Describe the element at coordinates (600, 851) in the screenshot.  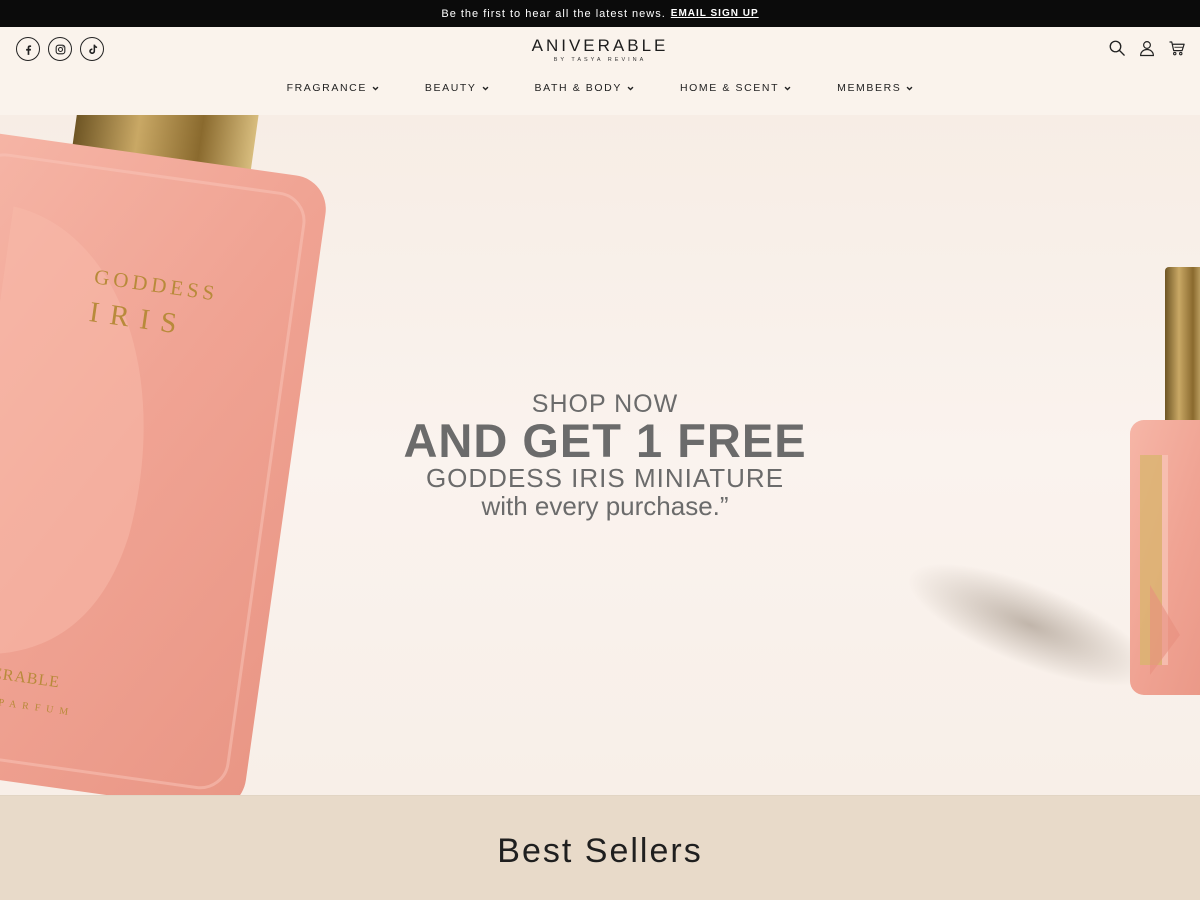
I see `best-sellers-heading: Best Sellers` at that location.